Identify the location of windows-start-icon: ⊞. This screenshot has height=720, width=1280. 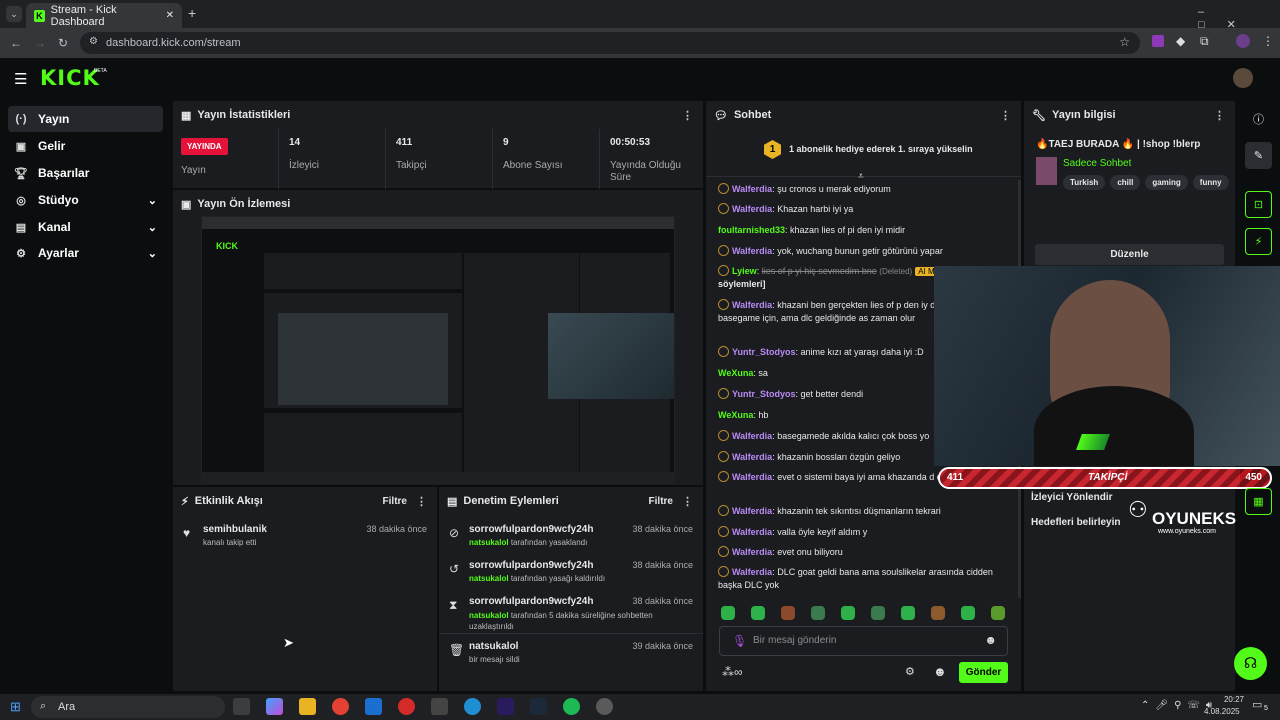
(15, 707).